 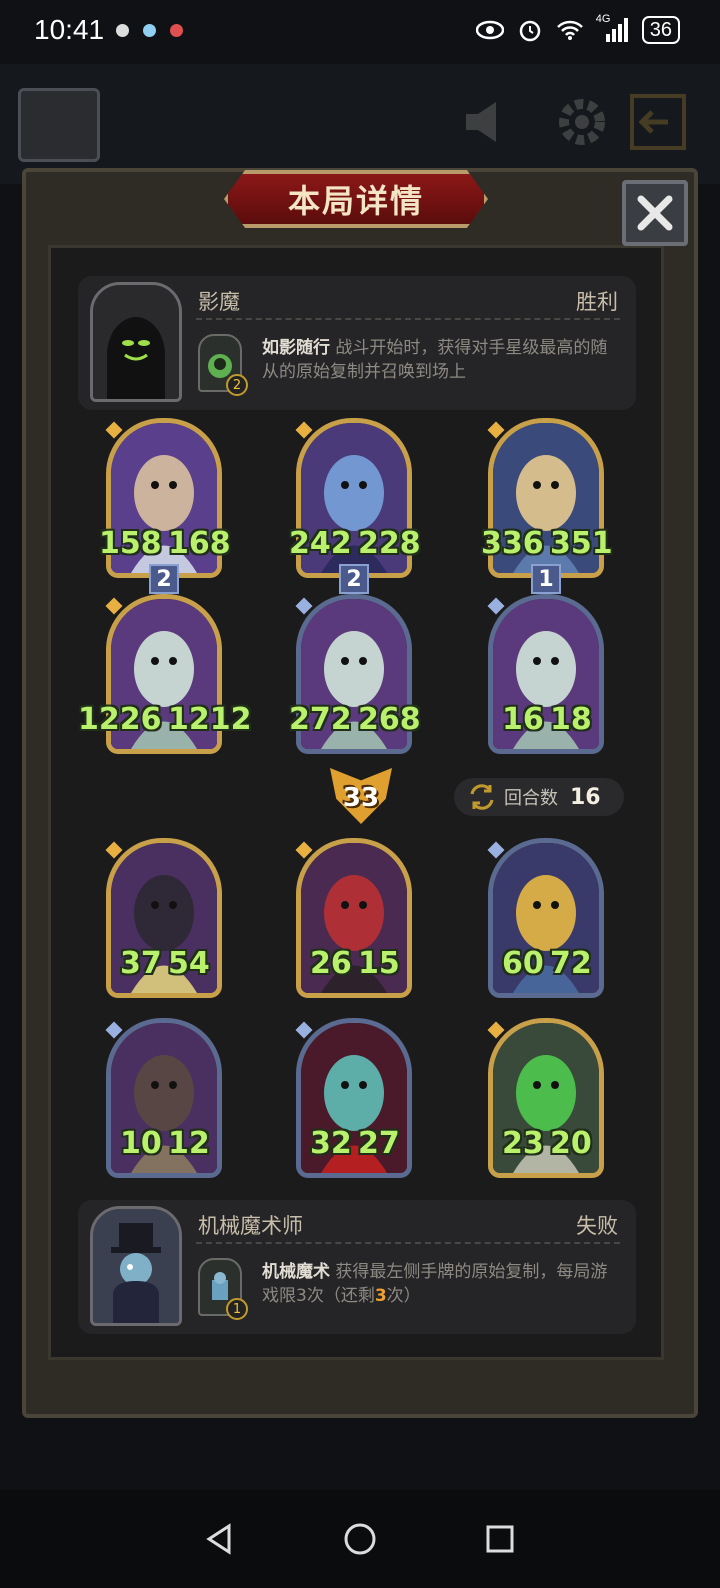 I want to click on skill-level-badge: 1, so click(x=237, y=1309).